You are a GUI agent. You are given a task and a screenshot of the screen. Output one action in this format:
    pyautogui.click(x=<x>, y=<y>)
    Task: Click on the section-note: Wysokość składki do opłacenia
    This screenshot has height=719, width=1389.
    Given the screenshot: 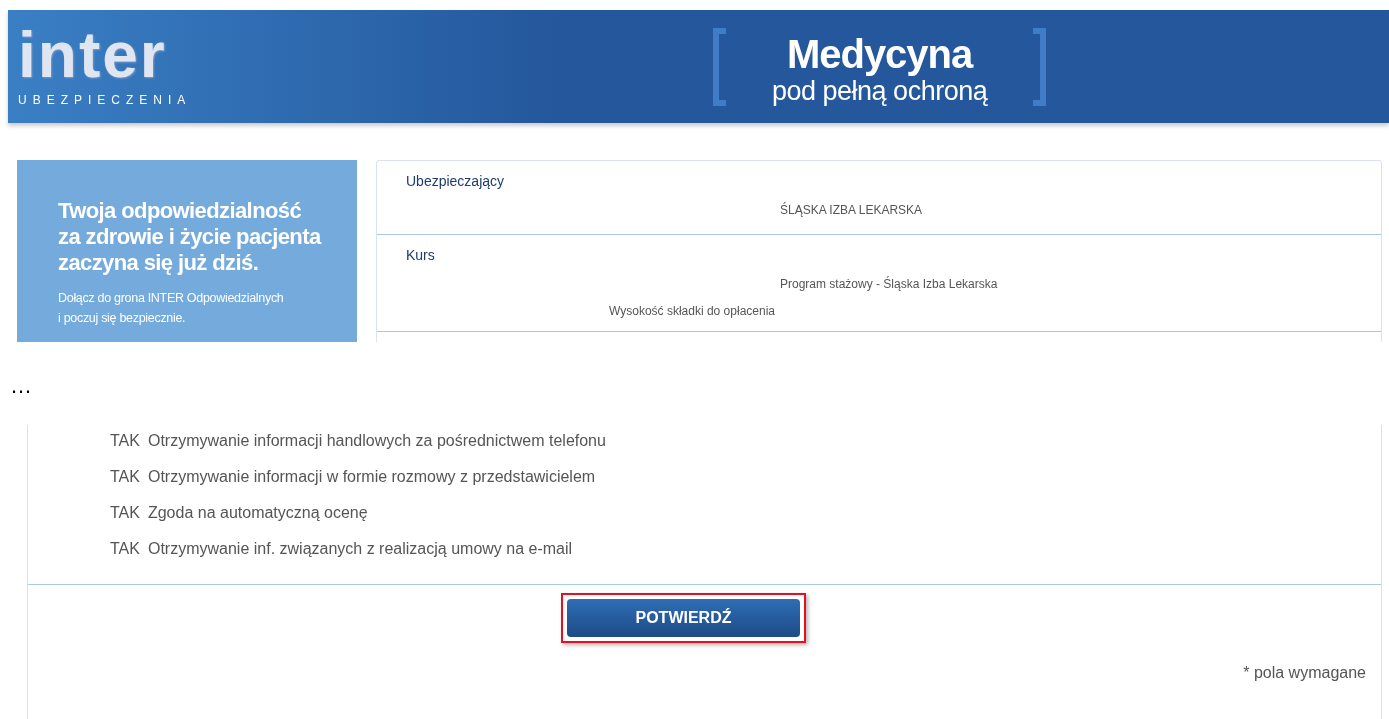 What is the action you would take?
    pyautogui.click(x=692, y=311)
    